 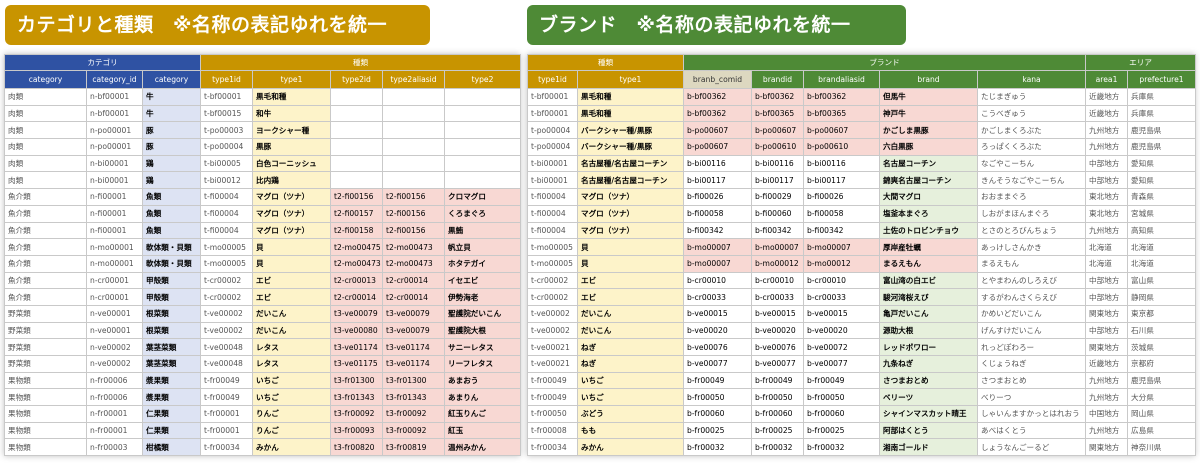 What do you see at coordinates (928, 180) in the screenshot?
I see `table-cell: 錦爽名古屋コーチン` at bounding box center [928, 180].